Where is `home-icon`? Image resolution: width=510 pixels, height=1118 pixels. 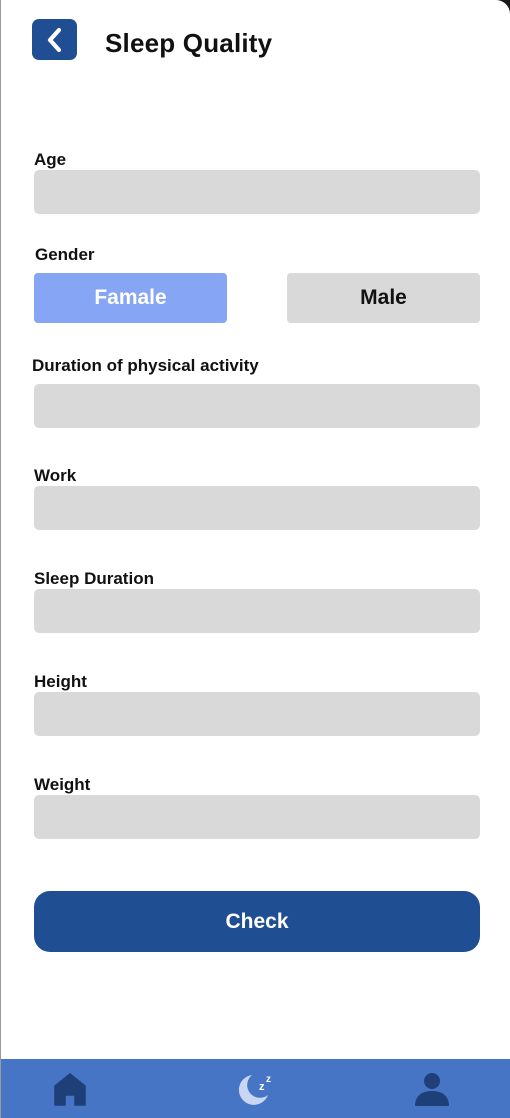
home-icon is located at coordinates (70, 1089).